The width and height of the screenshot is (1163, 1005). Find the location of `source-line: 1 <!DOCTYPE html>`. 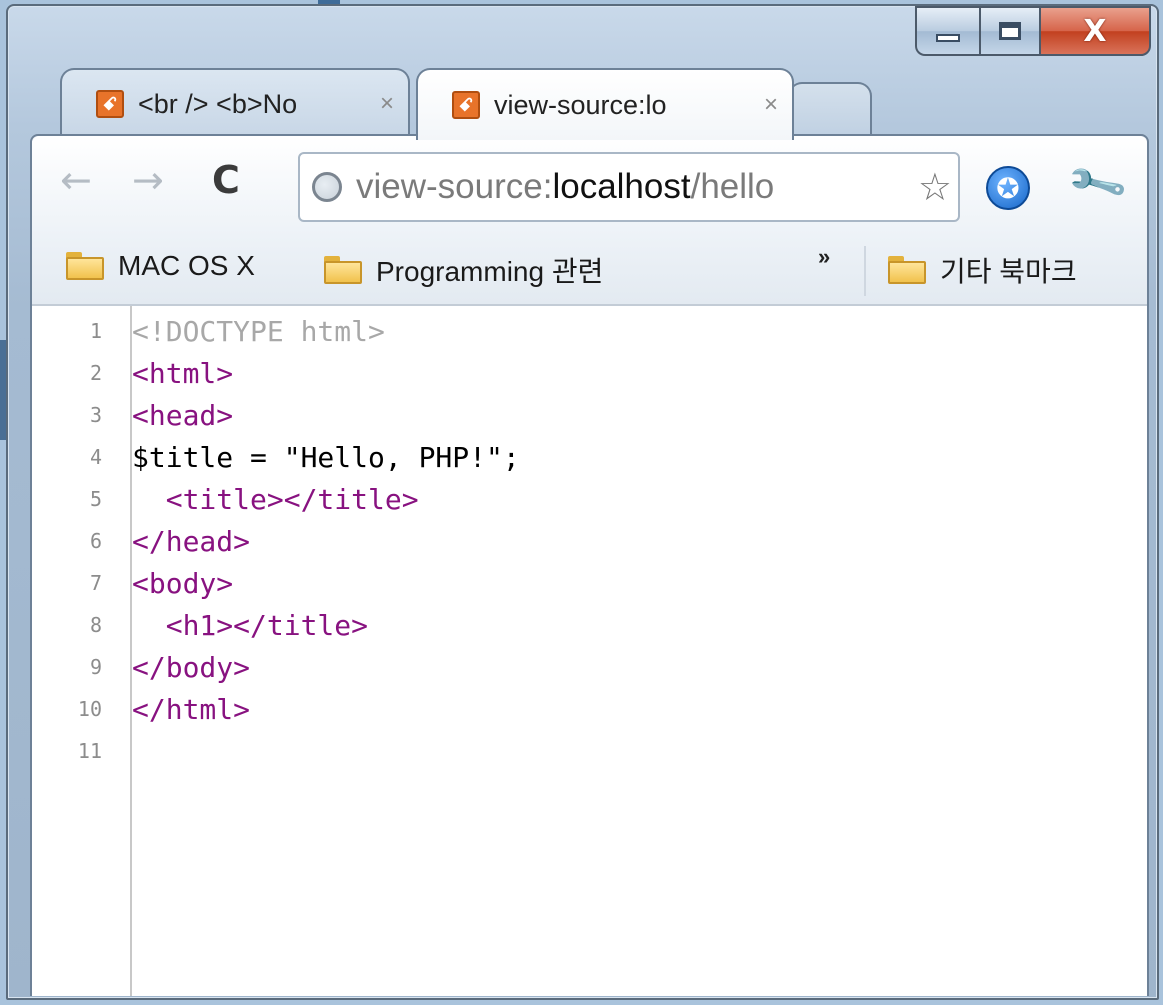

source-line: 1 <!DOCTYPE html> is located at coordinates (589, 331).